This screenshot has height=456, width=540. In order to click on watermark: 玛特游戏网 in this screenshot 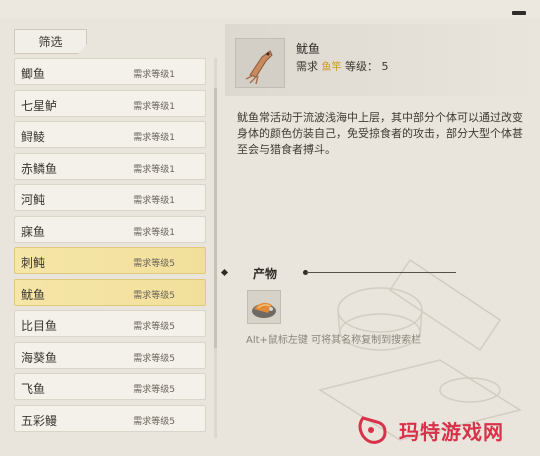, I will do `click(429, 430)`.